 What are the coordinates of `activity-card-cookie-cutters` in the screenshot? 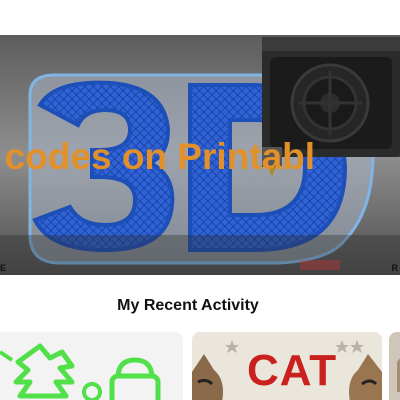 It's located at (91, 366).